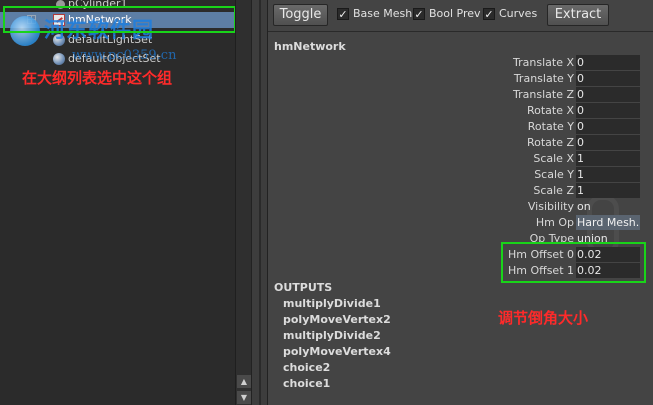 This screenshot has height=405, width=653. What do you see at coordinates (553, 158) in the screenshot?
I see `attr-label: Scale X` at bounding box center [553, 158].